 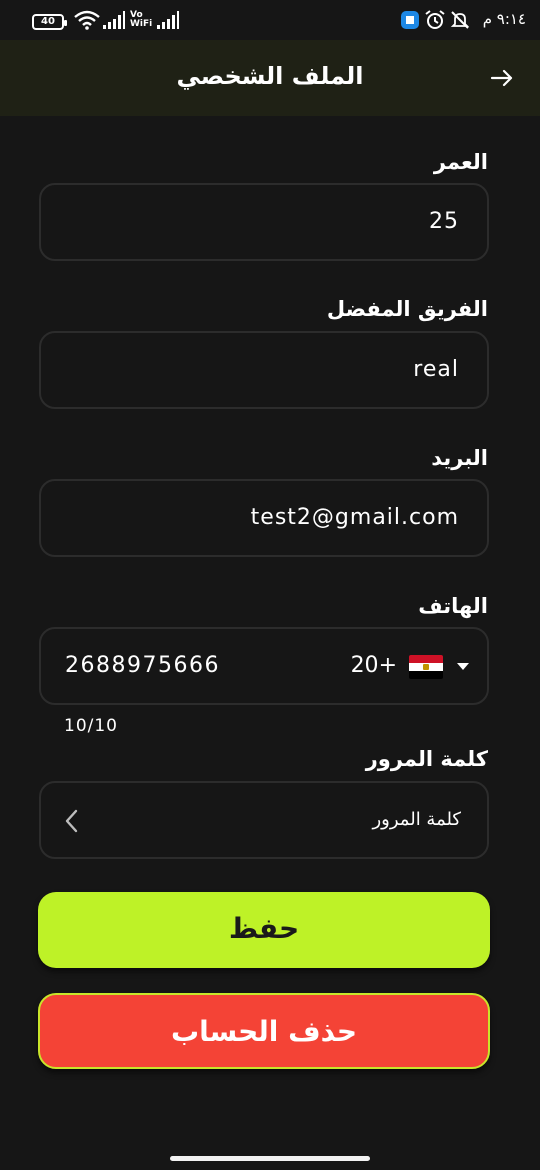 I want to click on save-button-label: حفظ, so click(x=264, y=928).